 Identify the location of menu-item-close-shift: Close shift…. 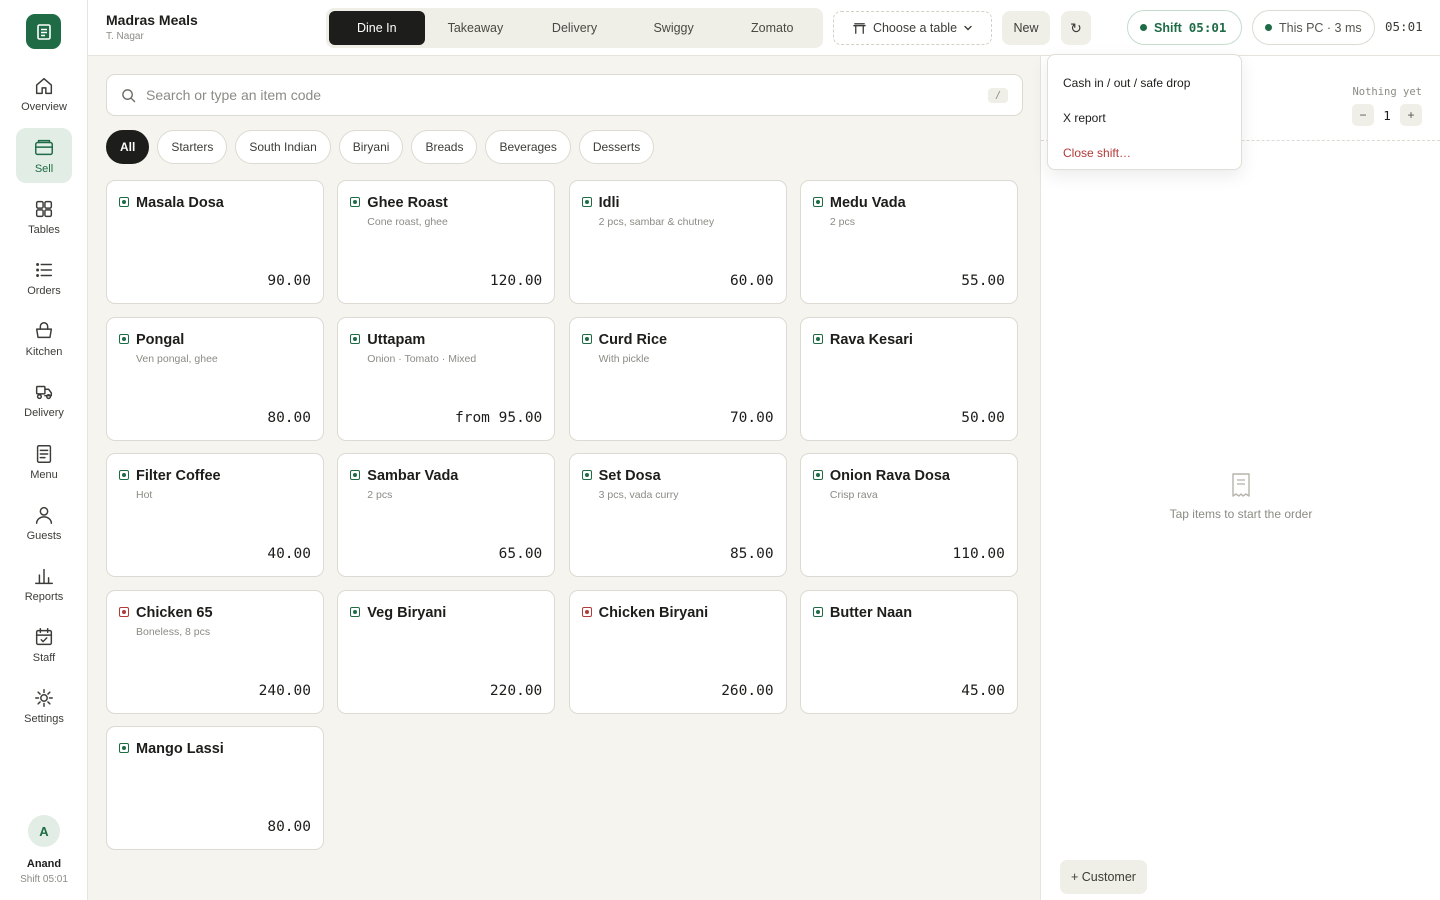
(1144, 152).